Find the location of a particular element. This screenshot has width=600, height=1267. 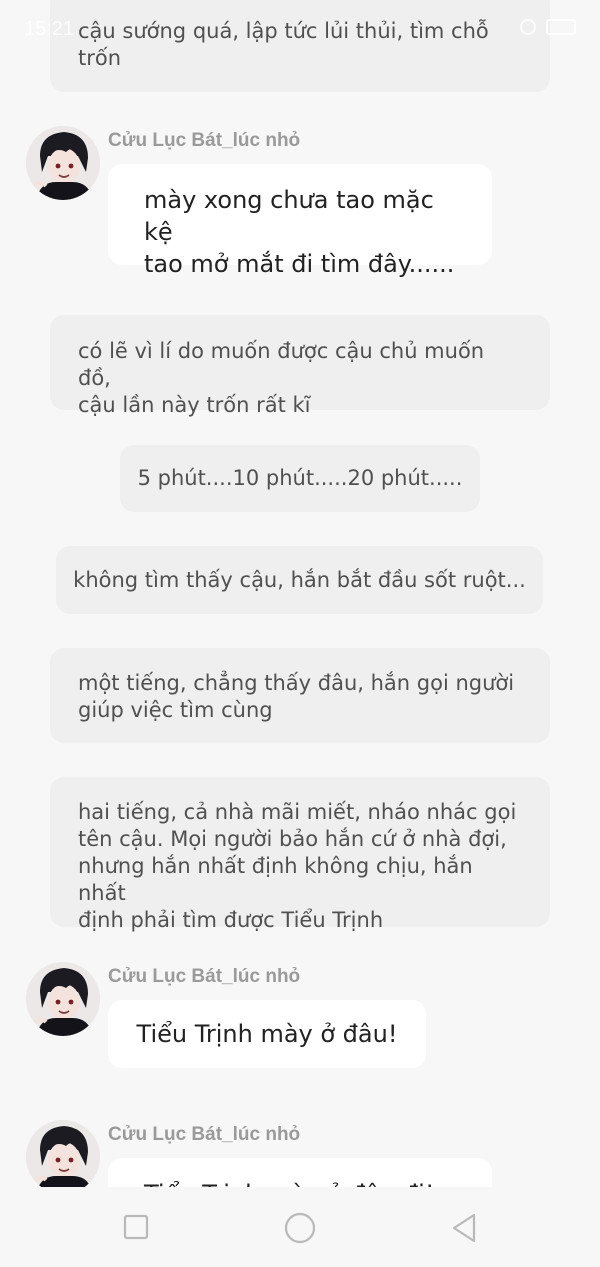

narration-line: cậu lần này trốn rất kĩ is located at coordinates (194, 405).